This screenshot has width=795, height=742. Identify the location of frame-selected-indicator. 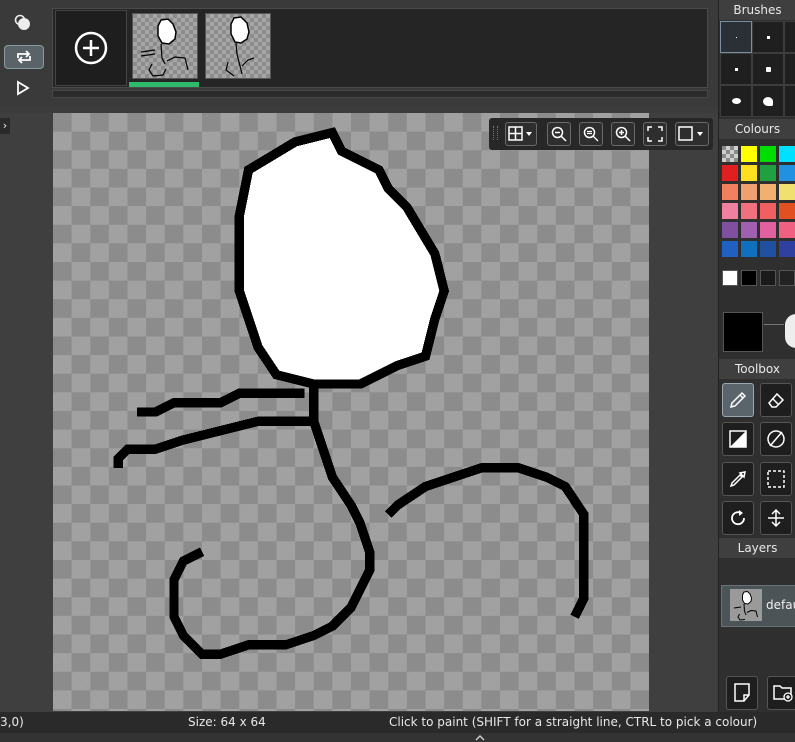
(164, 84).